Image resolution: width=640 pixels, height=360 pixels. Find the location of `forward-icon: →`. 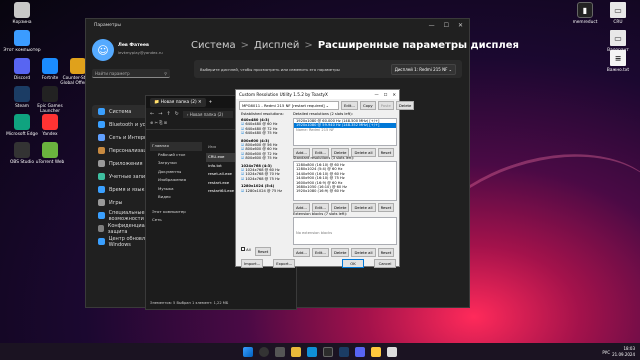

forward-icon: → is located at coordinates (160, 114).